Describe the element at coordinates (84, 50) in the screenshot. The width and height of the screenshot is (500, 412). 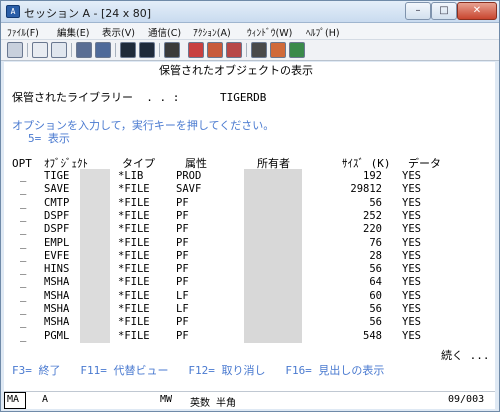
I see `send-icon` at that location.